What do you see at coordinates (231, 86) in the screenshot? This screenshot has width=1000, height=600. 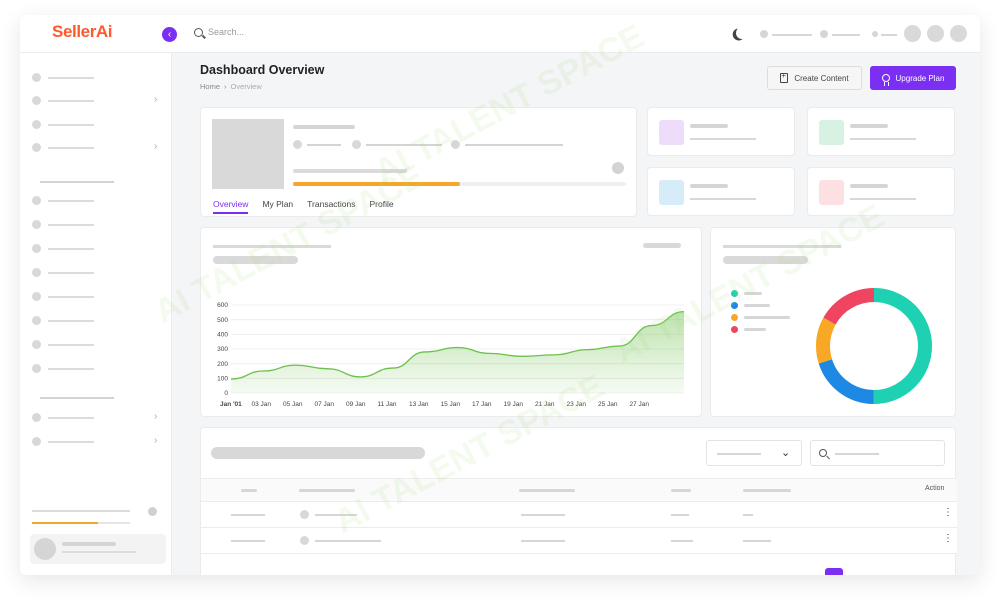 I see `breadcrumb: Home › Overview` at bounding box center [231, 86].